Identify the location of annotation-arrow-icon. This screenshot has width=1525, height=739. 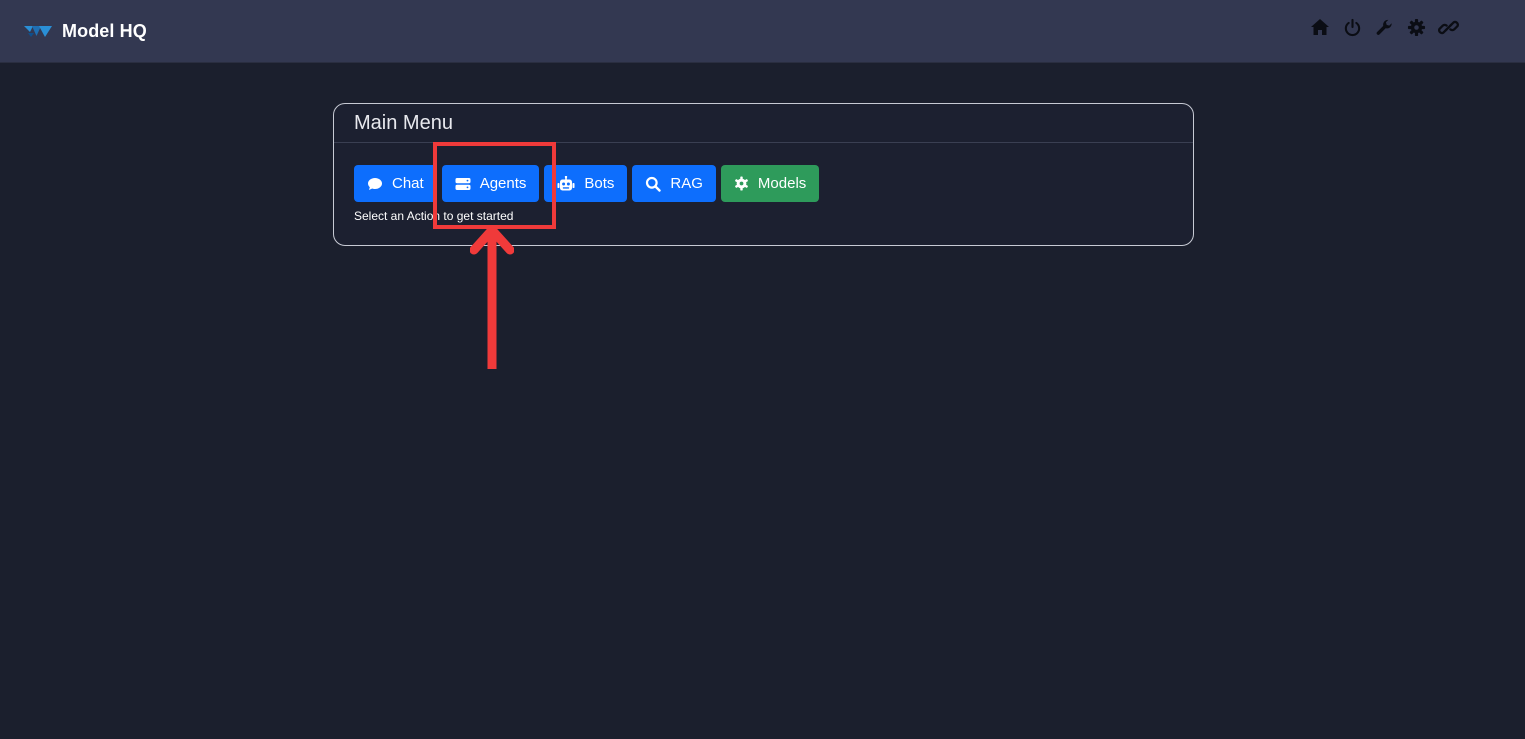
(492, 297).